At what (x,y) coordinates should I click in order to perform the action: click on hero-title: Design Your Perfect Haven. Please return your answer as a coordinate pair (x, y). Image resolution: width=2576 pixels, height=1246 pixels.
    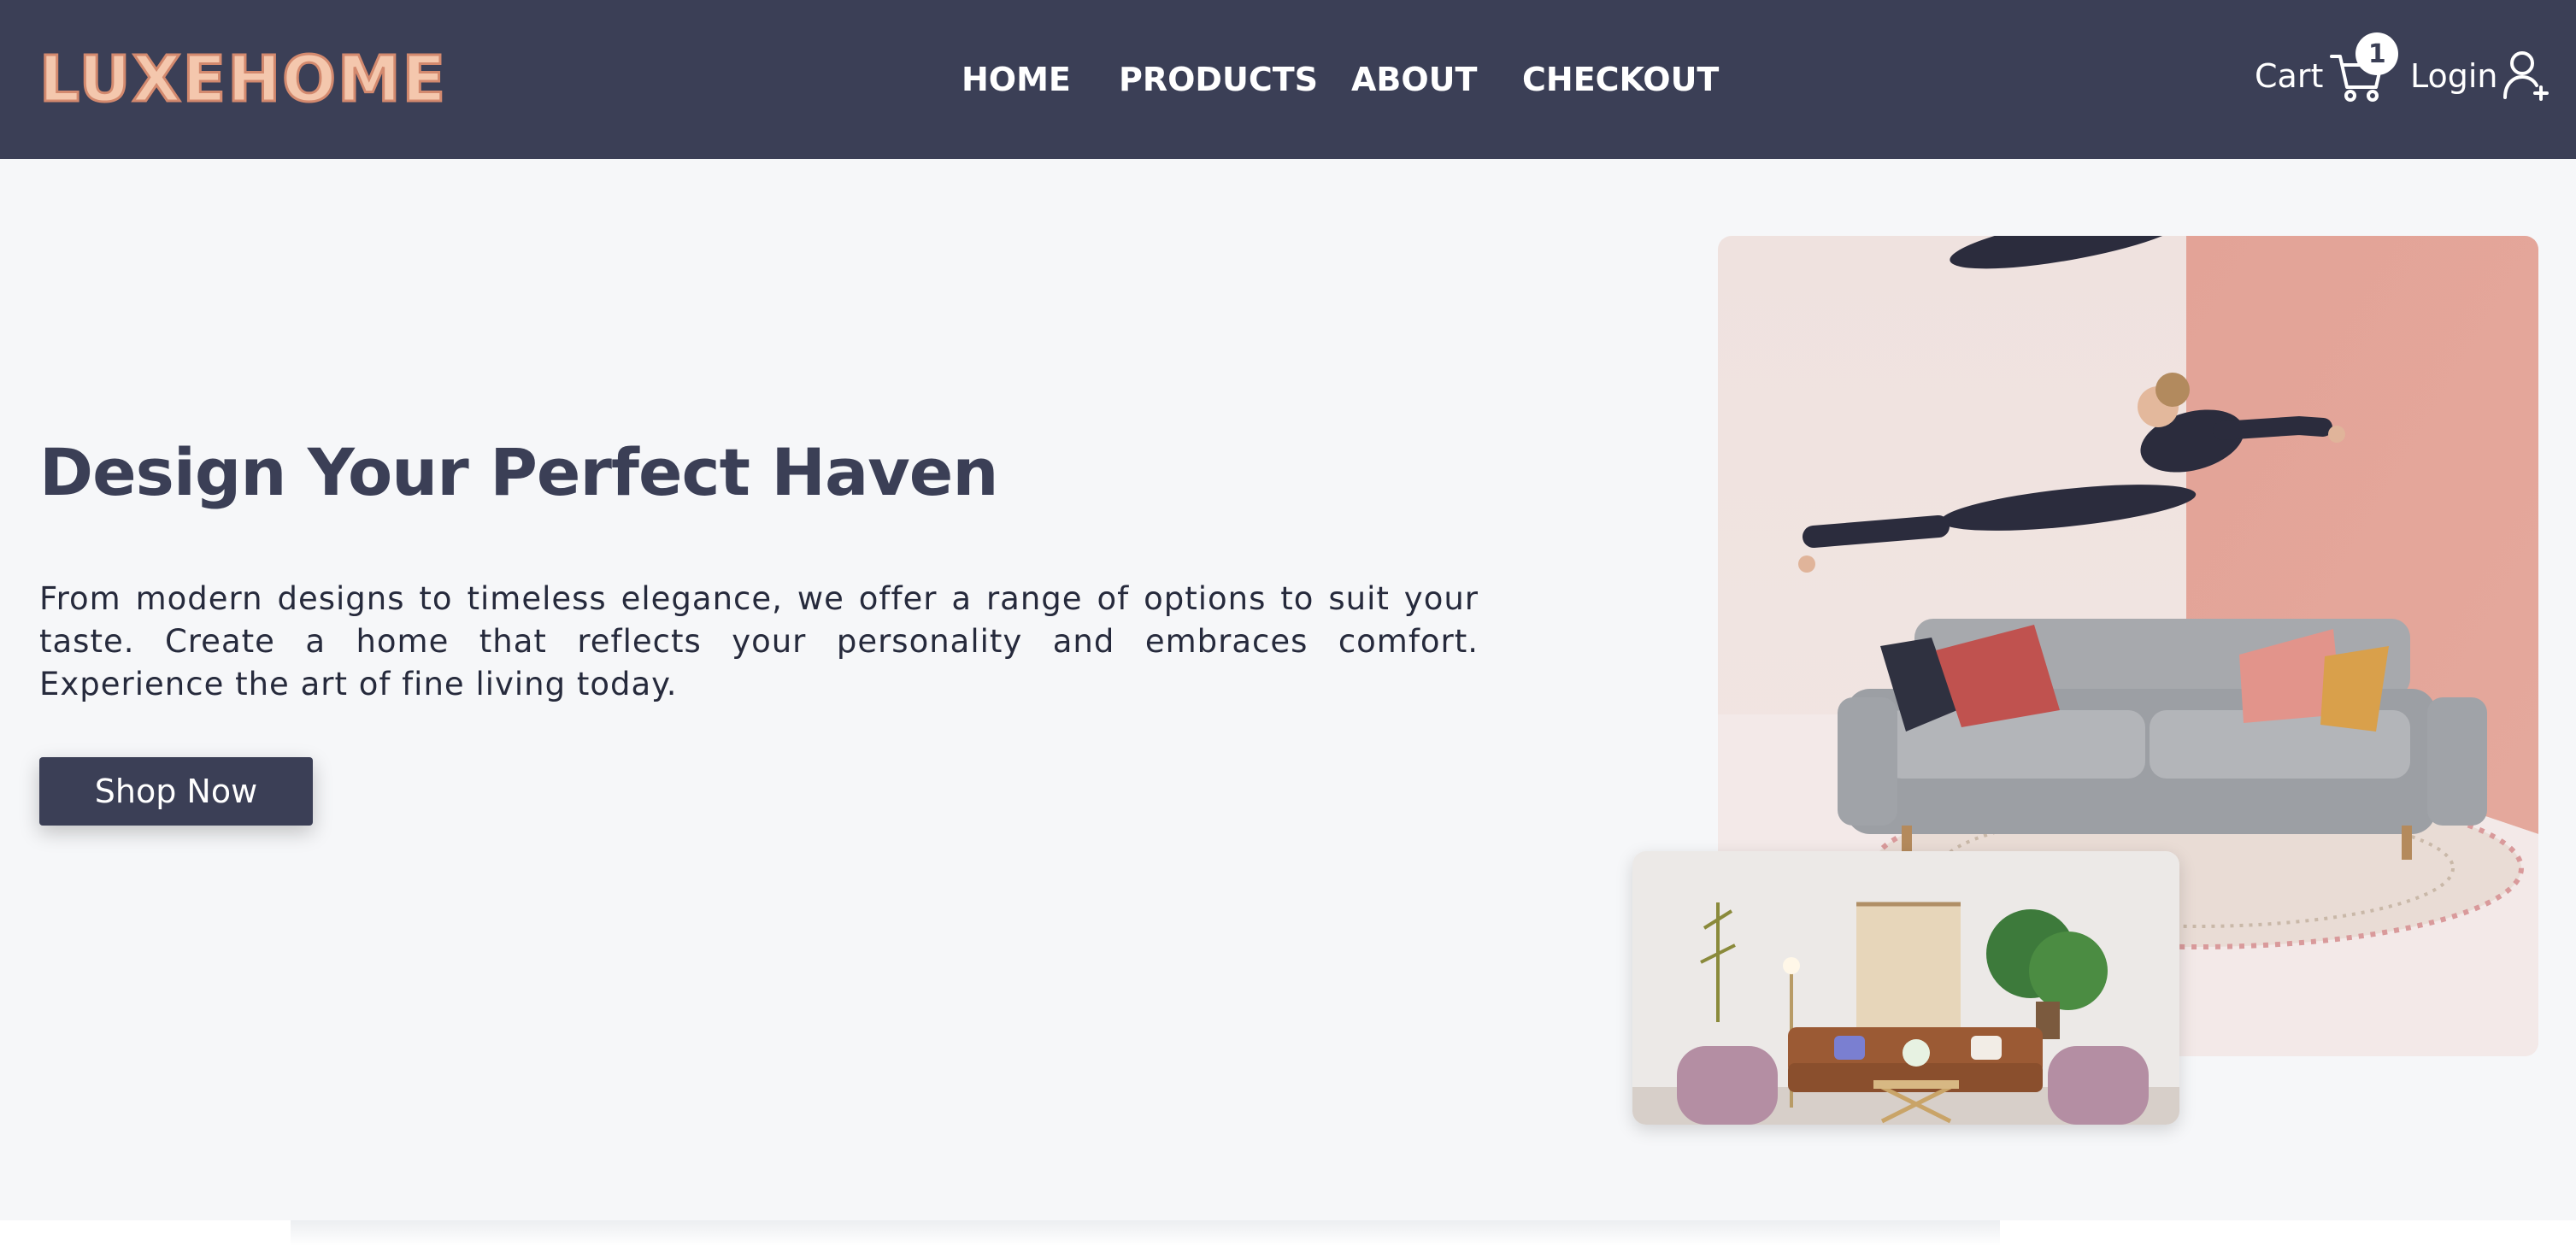
    Looking at the image, I should click on (518, 472).